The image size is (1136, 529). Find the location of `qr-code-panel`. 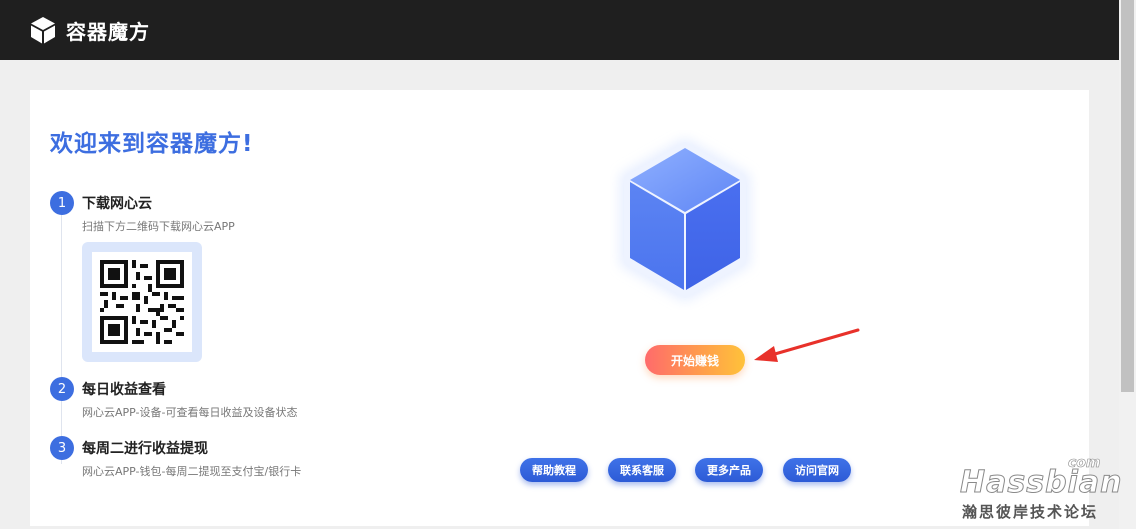

qr-code-panel is located at coordinates (142, 302).